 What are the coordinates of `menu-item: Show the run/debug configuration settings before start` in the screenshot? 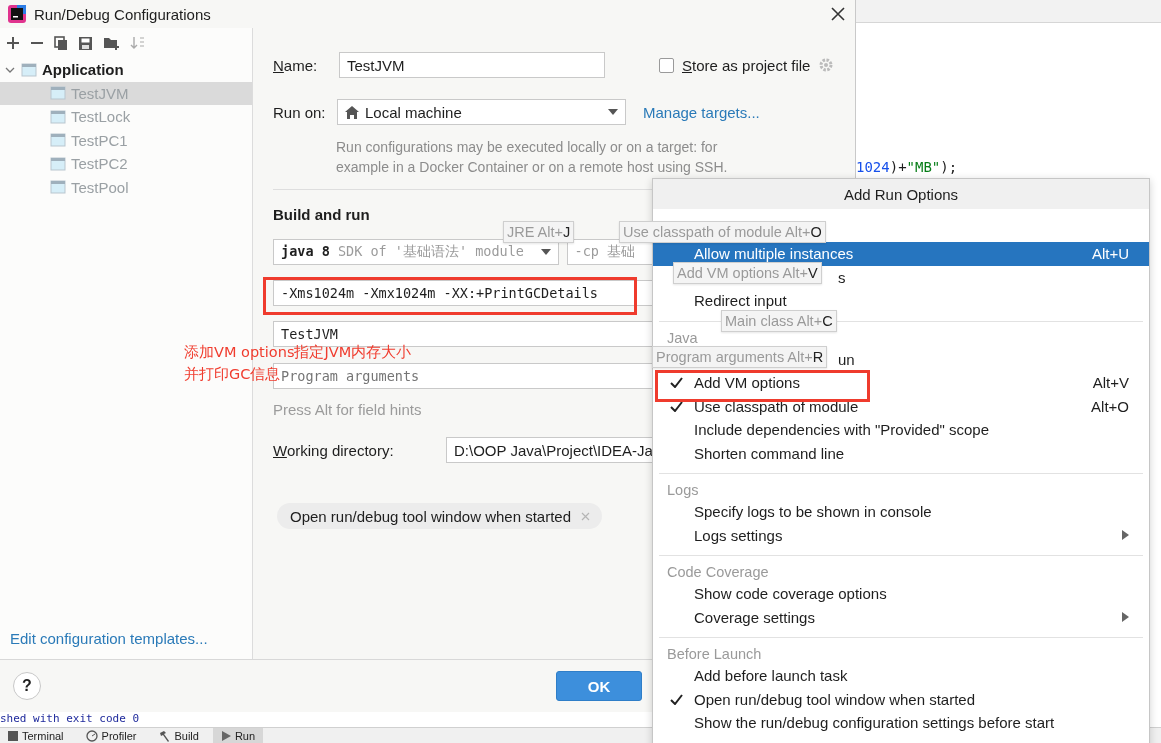 It's located at (901, 723).